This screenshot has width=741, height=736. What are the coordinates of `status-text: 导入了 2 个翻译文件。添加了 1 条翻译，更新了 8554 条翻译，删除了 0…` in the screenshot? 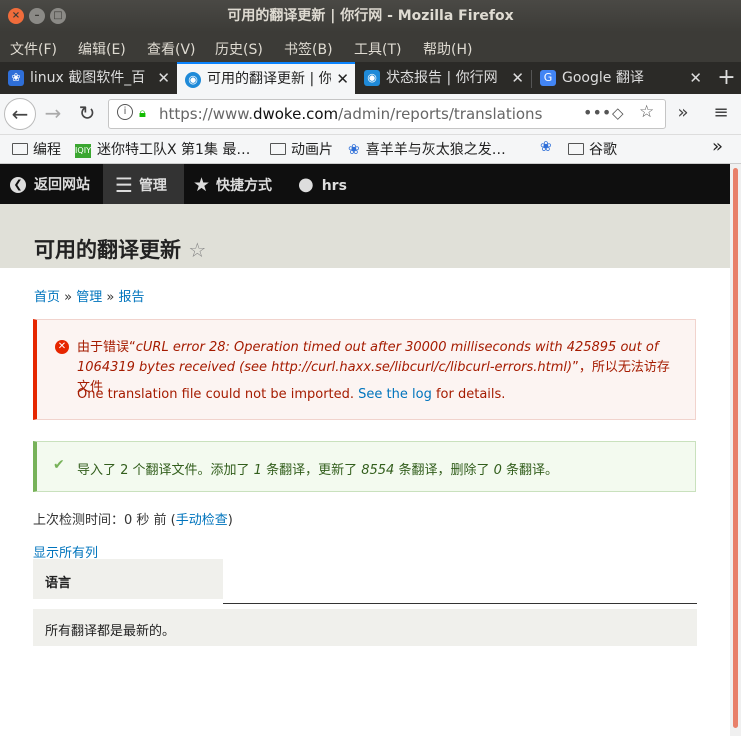 It's located at (317, 470).